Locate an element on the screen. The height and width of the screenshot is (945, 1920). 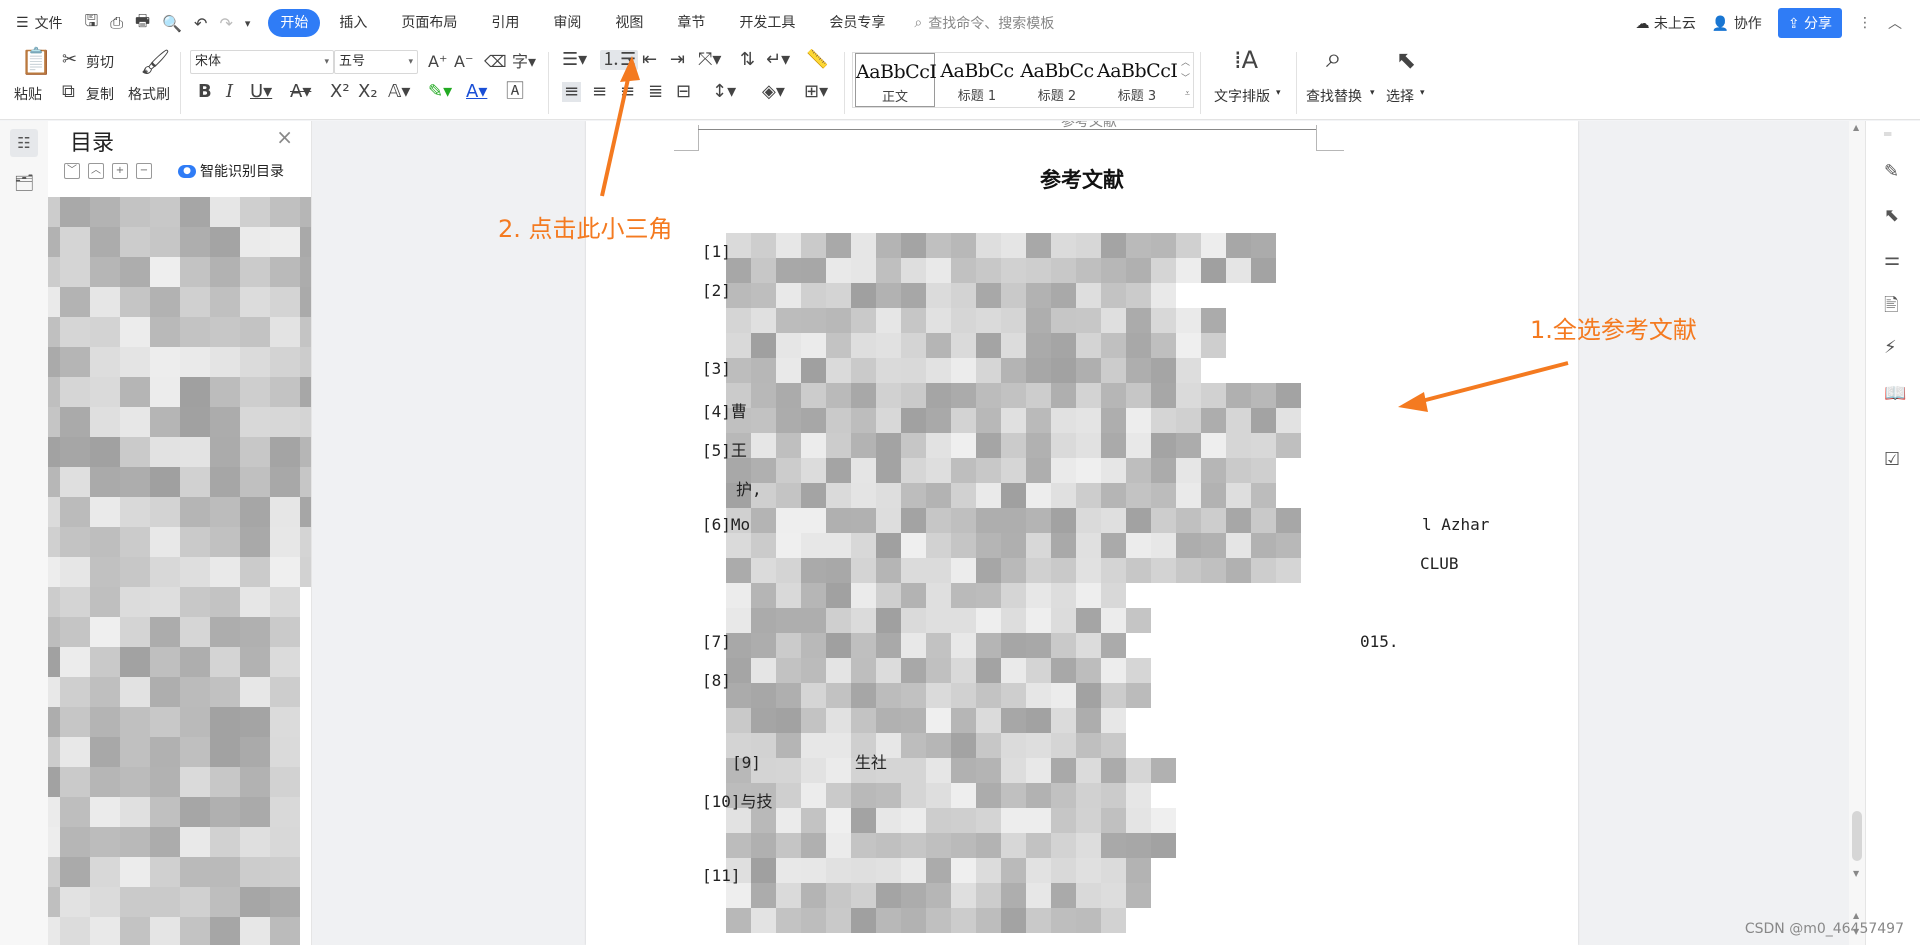
watermark: CSDN @m0_46457497 is located at coordinates (1824, 929).